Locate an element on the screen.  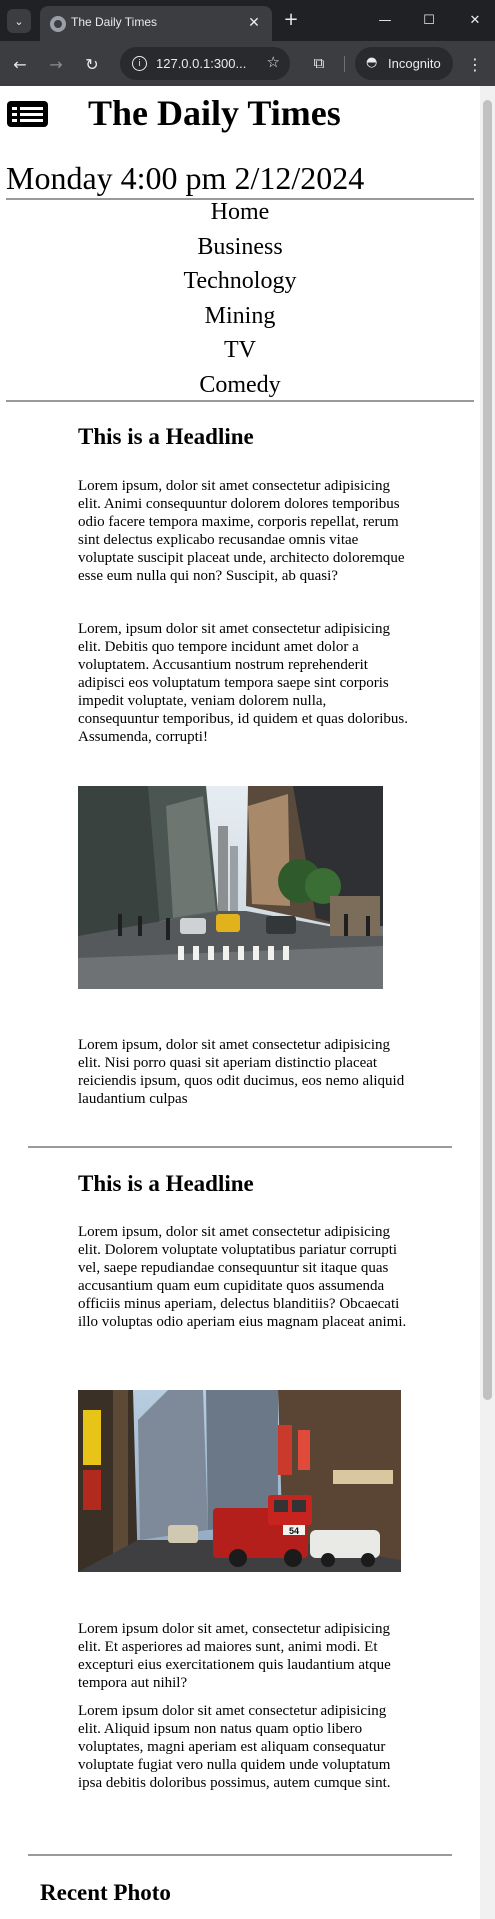
scrollbar-thumb is located at coordinates (487, 750).